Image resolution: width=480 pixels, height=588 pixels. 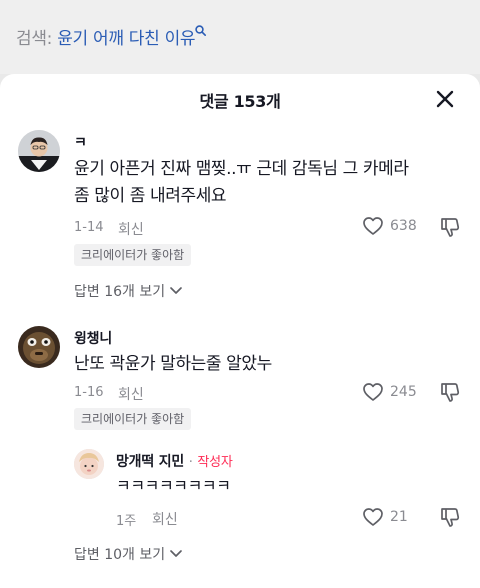 I want to click on like-button: 245, so click(x=389, y=392).